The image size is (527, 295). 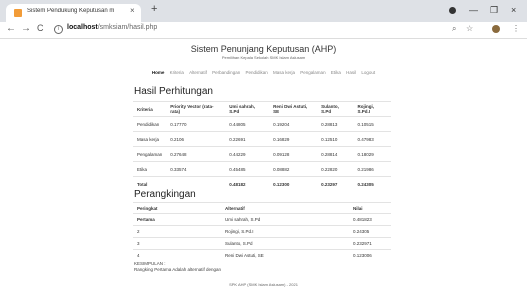 I want to click on bookmark-star-icon: ☆, so click(x=469, y=28).